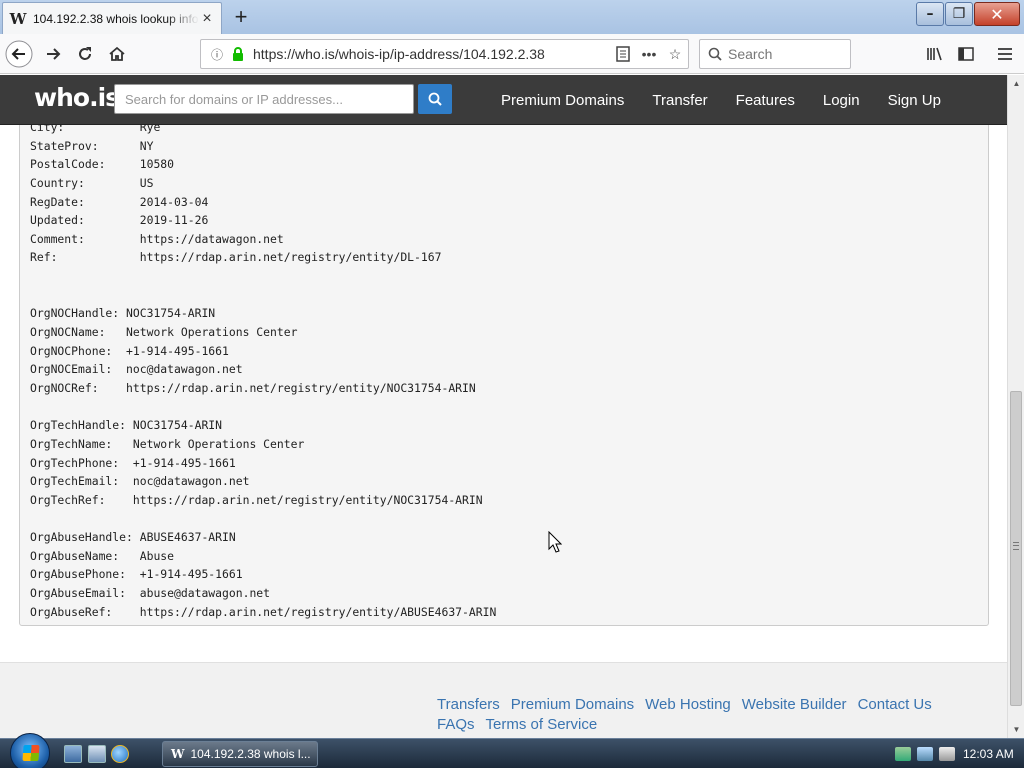 The height and width of the screenshot is (768, 1024). I want to click on whois-line: OrgTechEmail: noc@datawagon.net, so click(140, 481).